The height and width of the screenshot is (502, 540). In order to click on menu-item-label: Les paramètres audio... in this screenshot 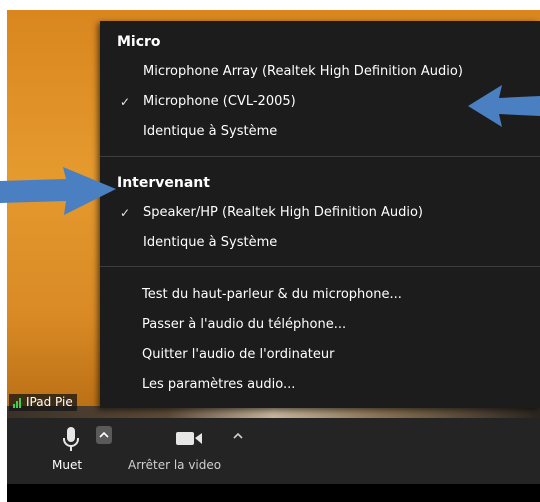, I will do `click(219, 384)`.